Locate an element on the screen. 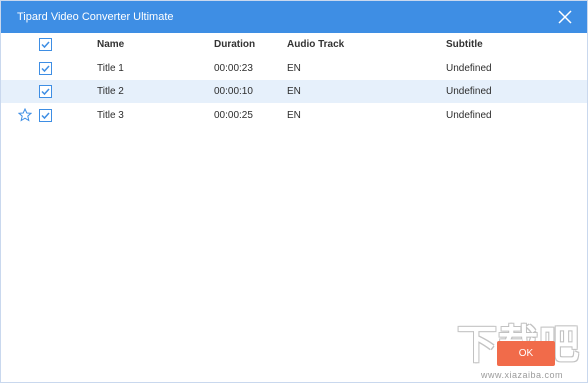 Image resolution: width=588 pixels, height=384 pixels. row-name: Title 1 is located at coordinates (110, 68).